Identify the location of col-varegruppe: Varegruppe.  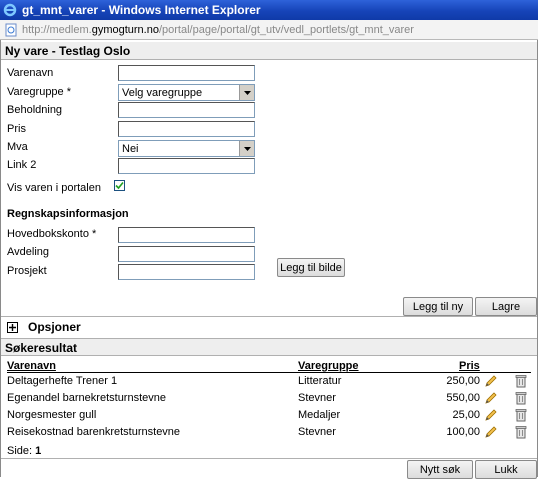
(328, 366).